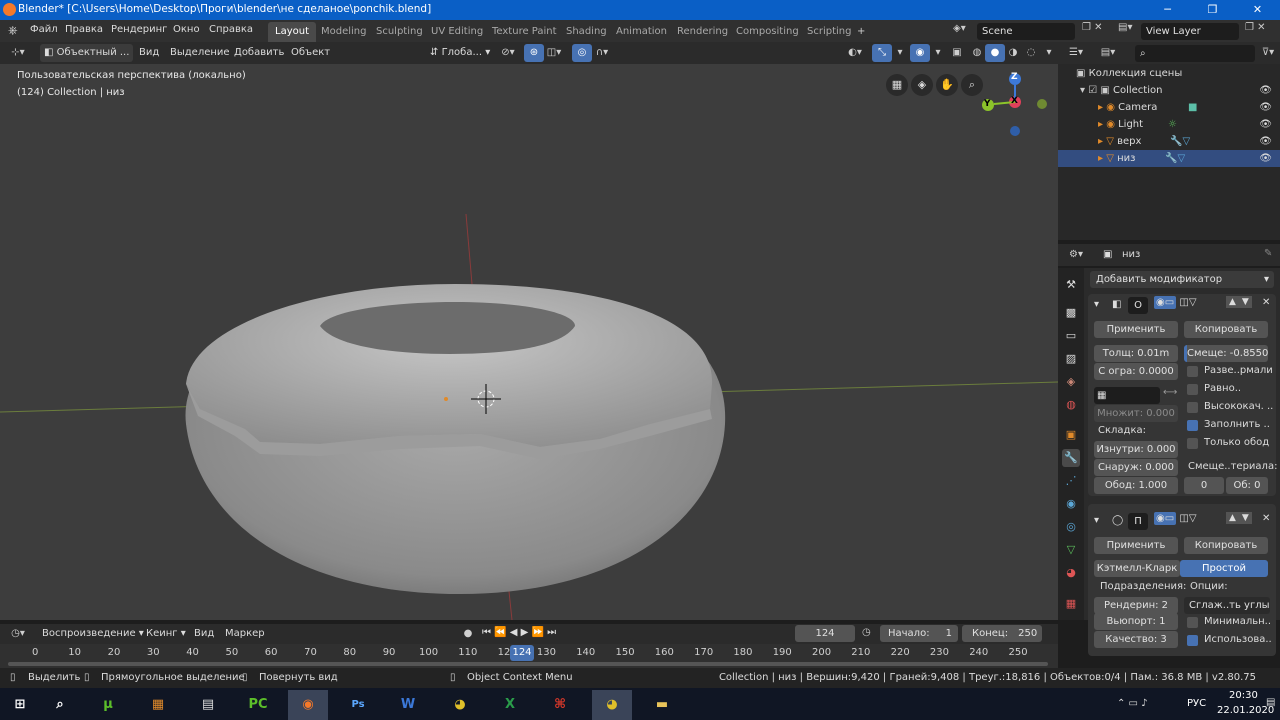  Describe the element at coordinates (641, 32) in the screenshot. I see `tab-animation: Animation` at that location.